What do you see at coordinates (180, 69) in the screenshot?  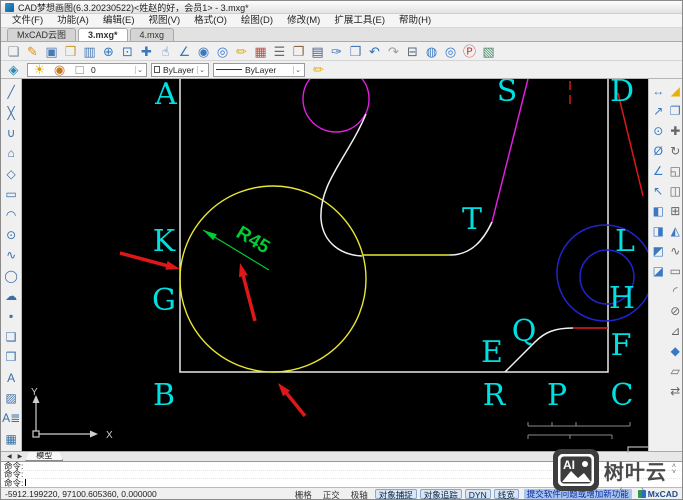 I see `color-combo: ByLayer ⌄` at bounding box center [180, 69].